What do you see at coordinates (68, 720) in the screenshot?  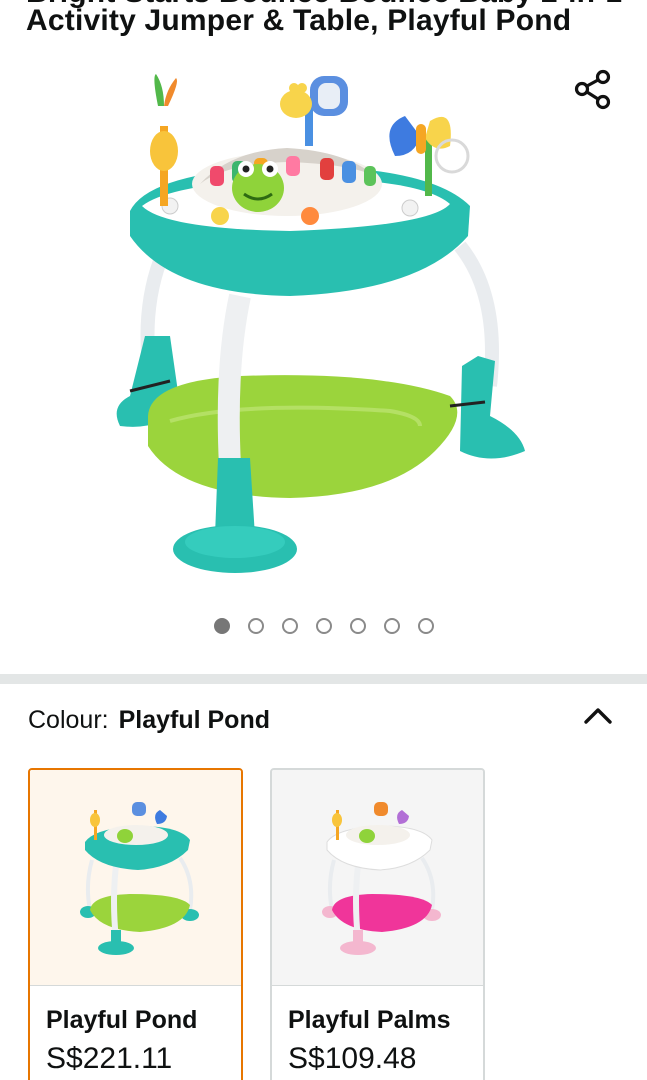 I see `colour-label: Colour:` at bounding box center [68, 720].